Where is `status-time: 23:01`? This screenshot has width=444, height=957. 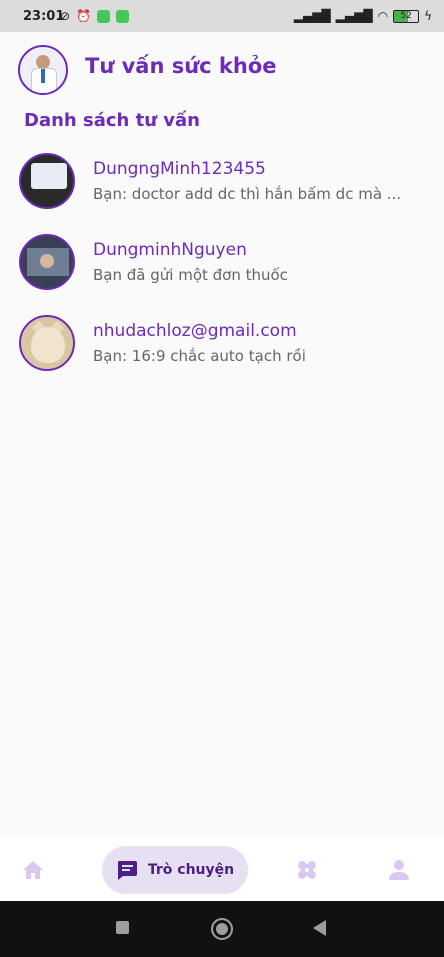 status-time: 23:01 is located at coordinates (44, 16).